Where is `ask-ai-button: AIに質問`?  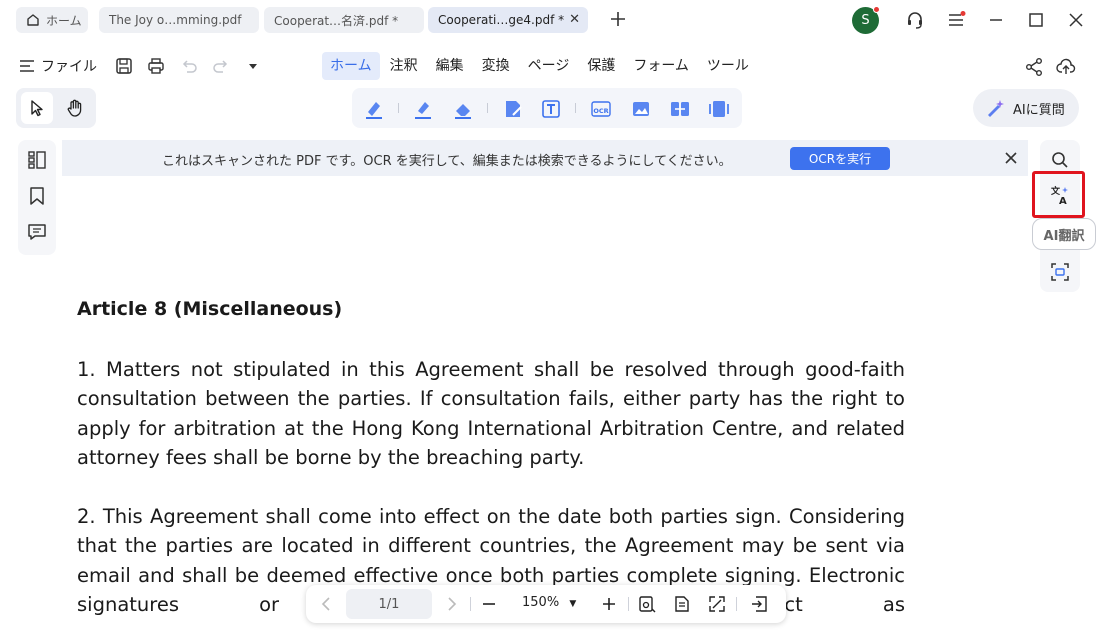
ask-ai-button: AIに質問 is located at coordinates (1026, 108).